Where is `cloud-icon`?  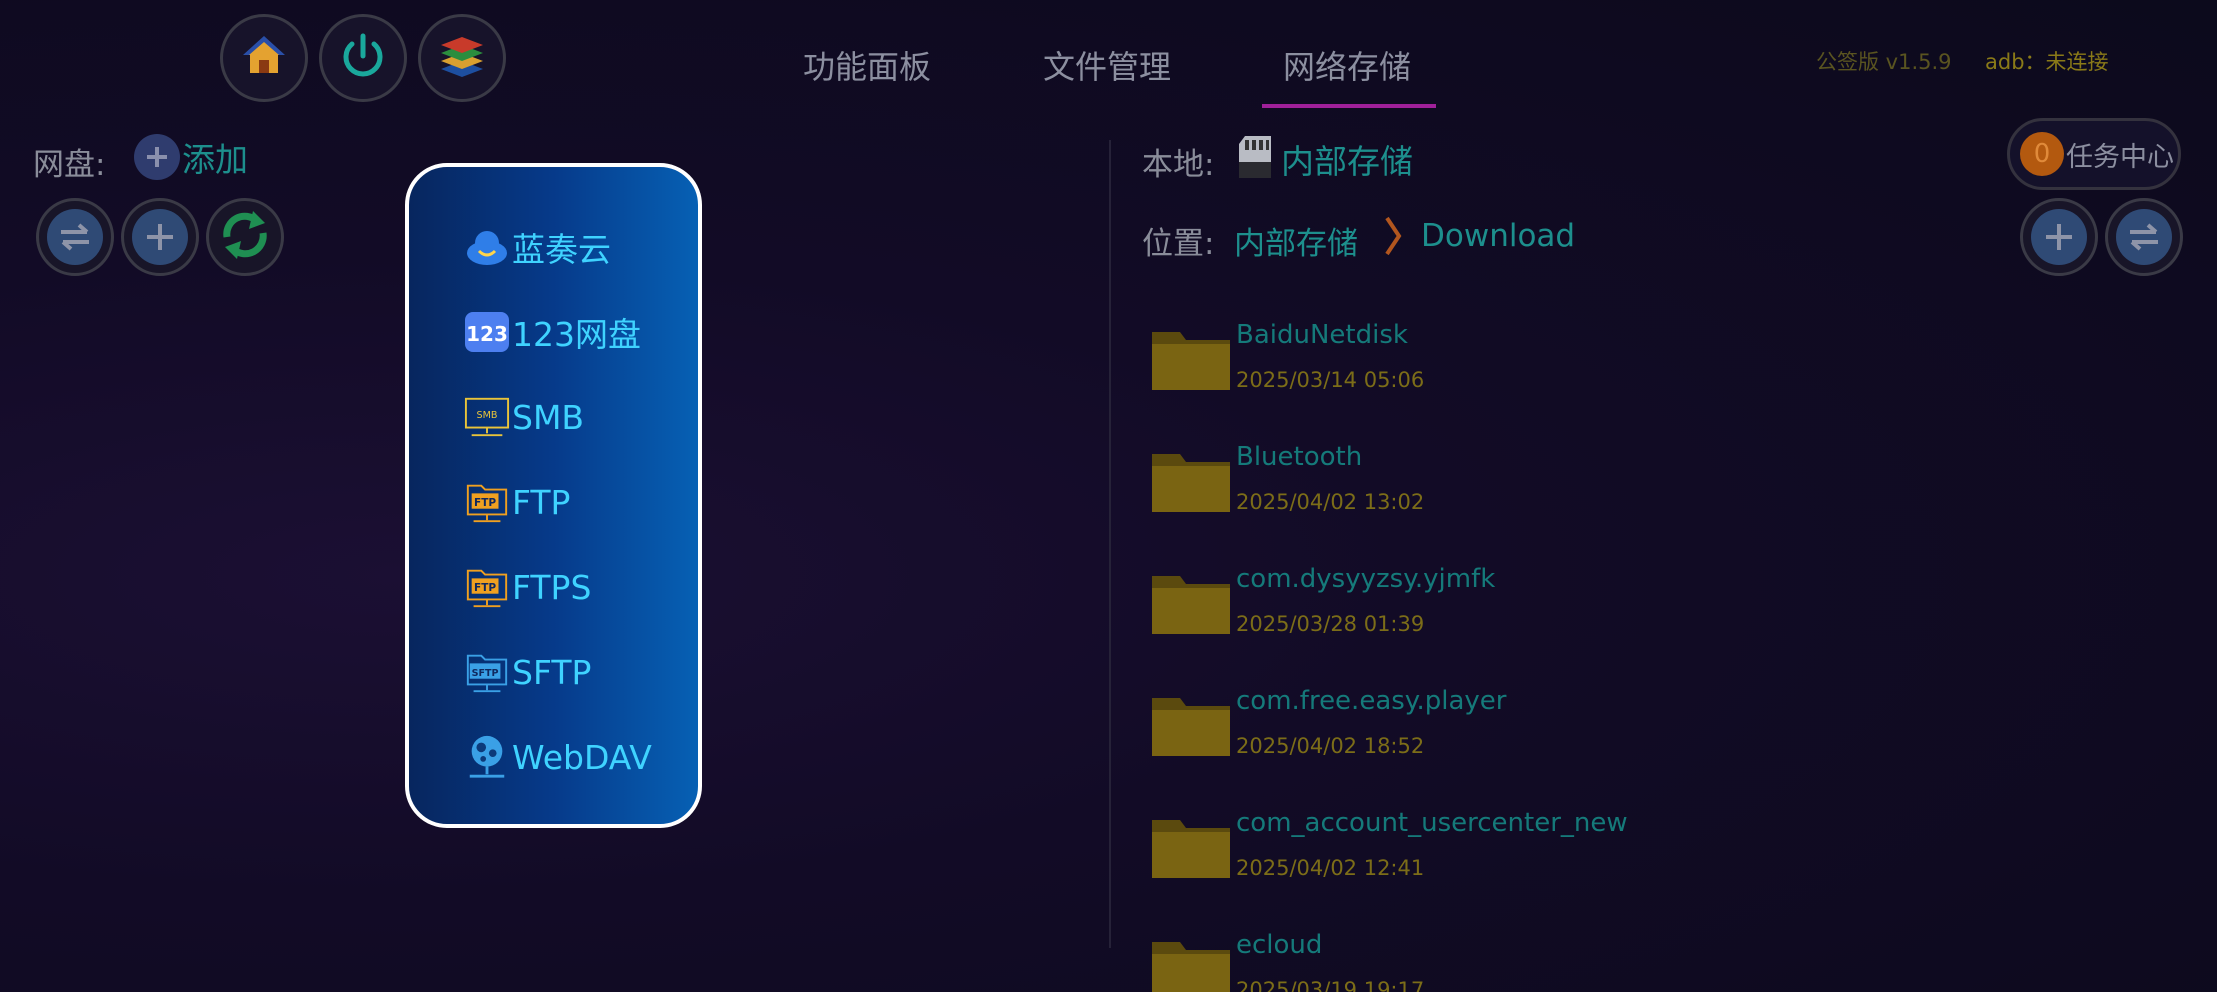
cloud-icon is located at coordinates (487, 247).